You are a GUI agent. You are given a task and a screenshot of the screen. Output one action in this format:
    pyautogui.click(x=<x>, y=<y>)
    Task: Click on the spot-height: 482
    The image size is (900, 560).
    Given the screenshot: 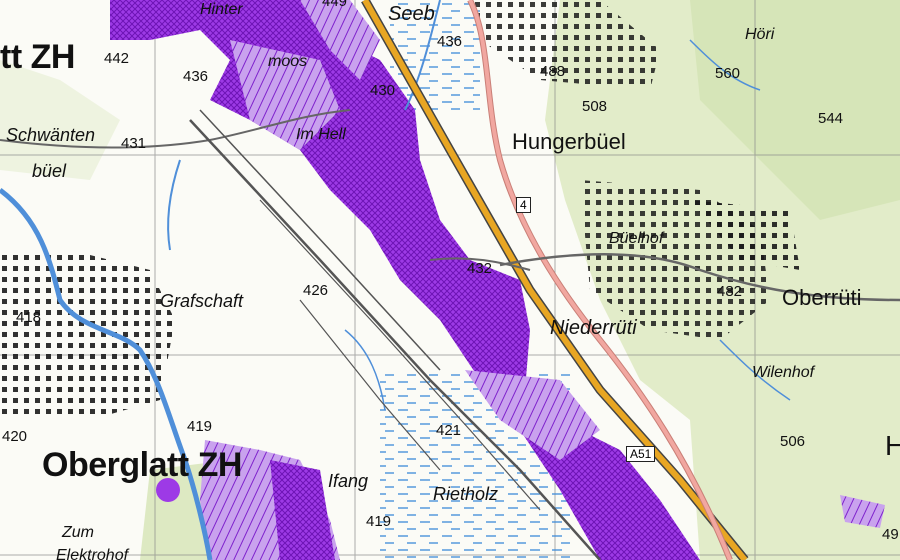 What is the action you would take?
    pyautogui.click(x=730, y=291)
    